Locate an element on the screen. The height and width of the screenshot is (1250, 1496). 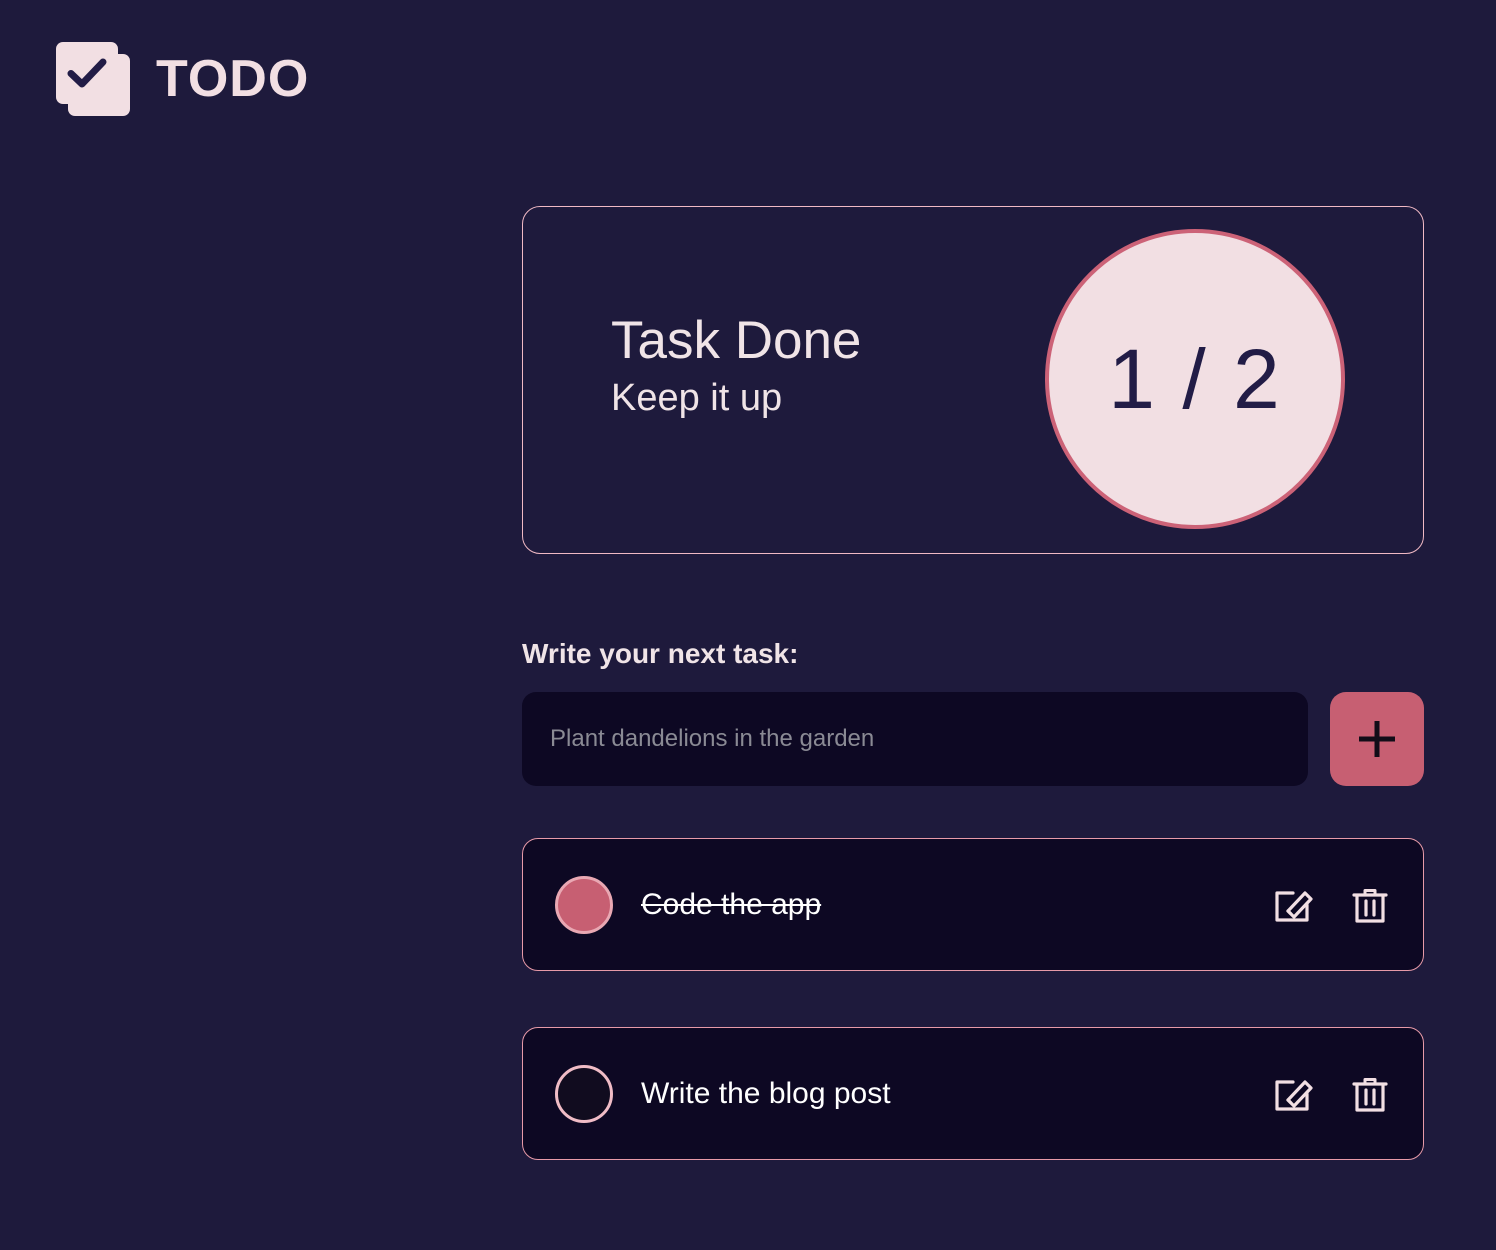
stats-text-block: Task Done Keep it up is located at coordinates (736, 366).